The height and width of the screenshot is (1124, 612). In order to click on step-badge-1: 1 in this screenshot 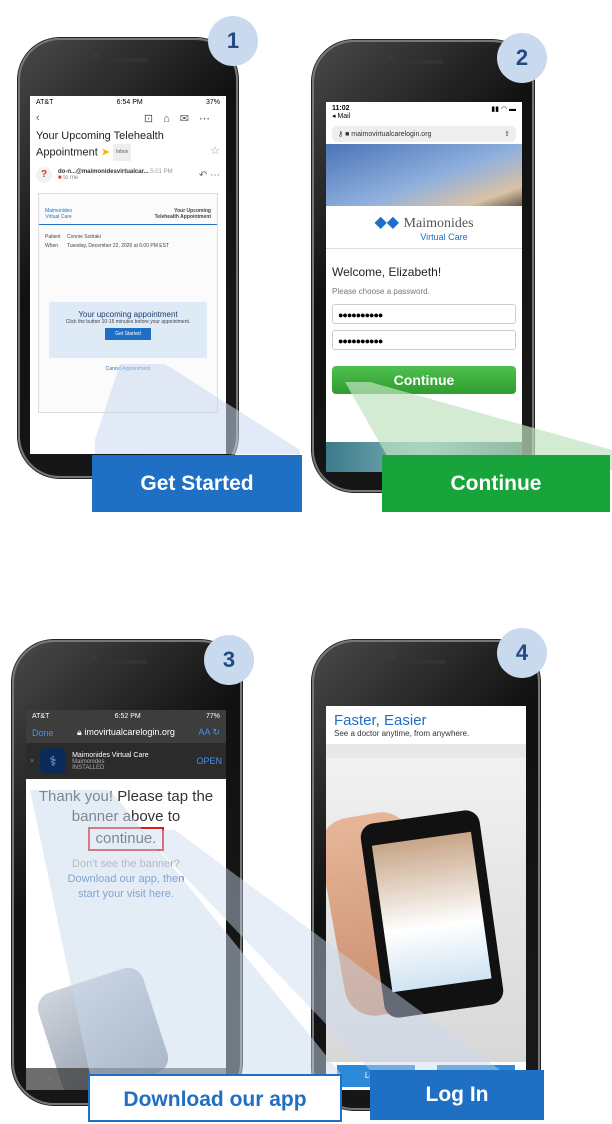, I will do `click(233, 41)`.